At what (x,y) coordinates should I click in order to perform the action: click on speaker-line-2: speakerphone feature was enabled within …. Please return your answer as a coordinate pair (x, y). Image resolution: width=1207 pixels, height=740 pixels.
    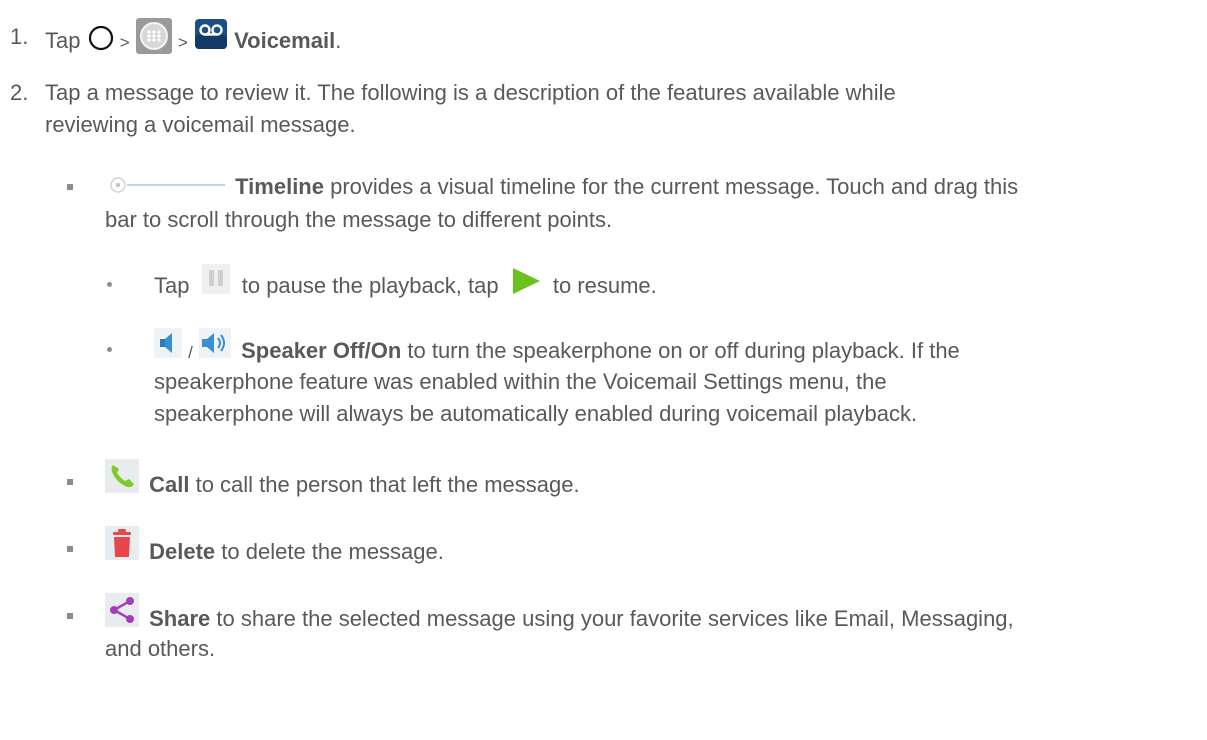
    Looking at the image, I should click on (520, 382).